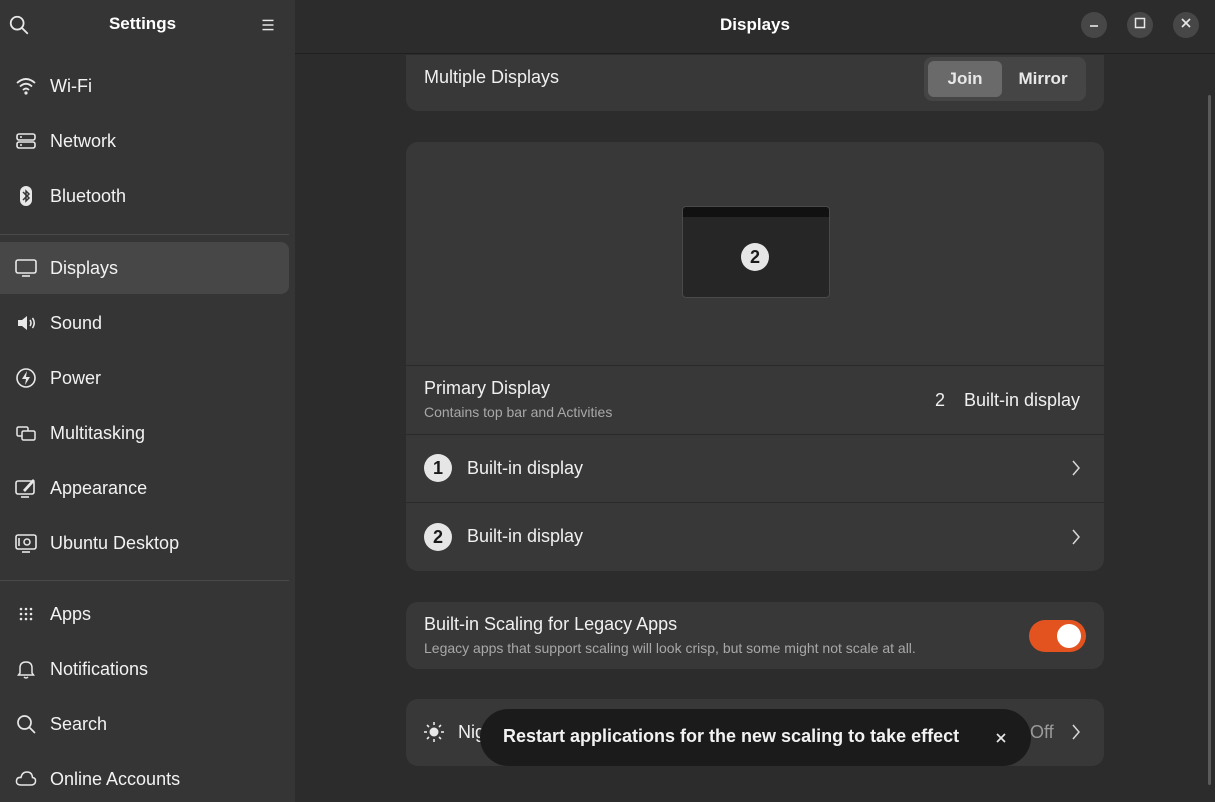 The width and height of the screenshot is (1215, 802). I want to click on sidebar-item-label: Appearance, so click(99, 487).